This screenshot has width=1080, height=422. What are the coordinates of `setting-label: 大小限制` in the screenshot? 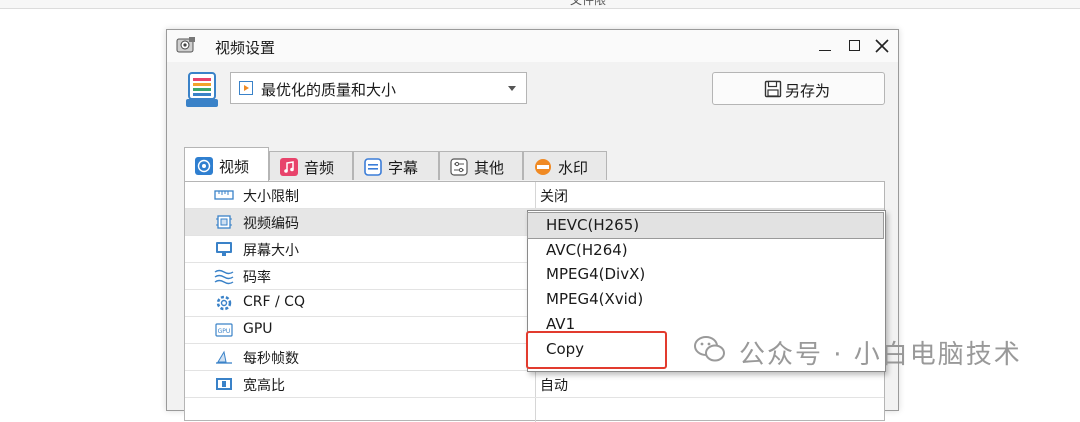 It's located at (271, 197).